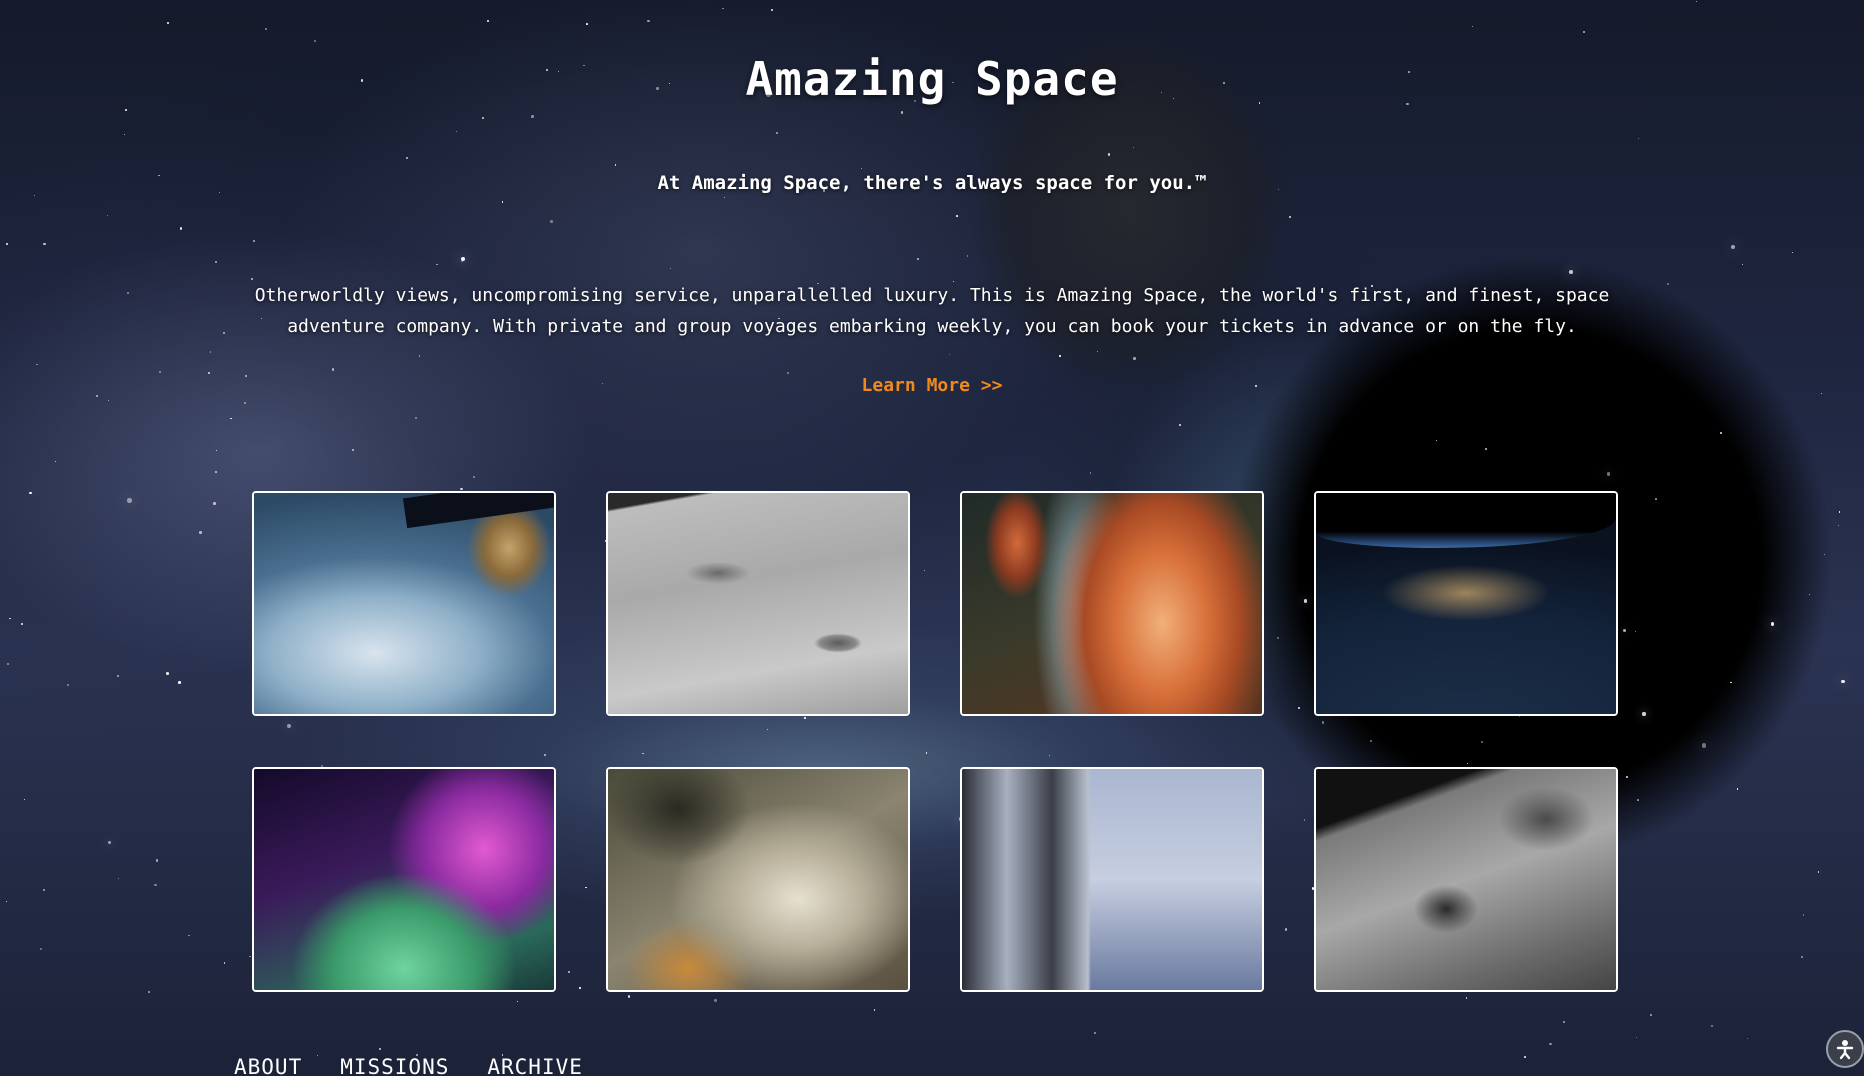 The image size is (1864, 1076). Describe the element at coordinates (404, 603) in the screenshot. I see `gallery-image-earth-satellite` at that location.